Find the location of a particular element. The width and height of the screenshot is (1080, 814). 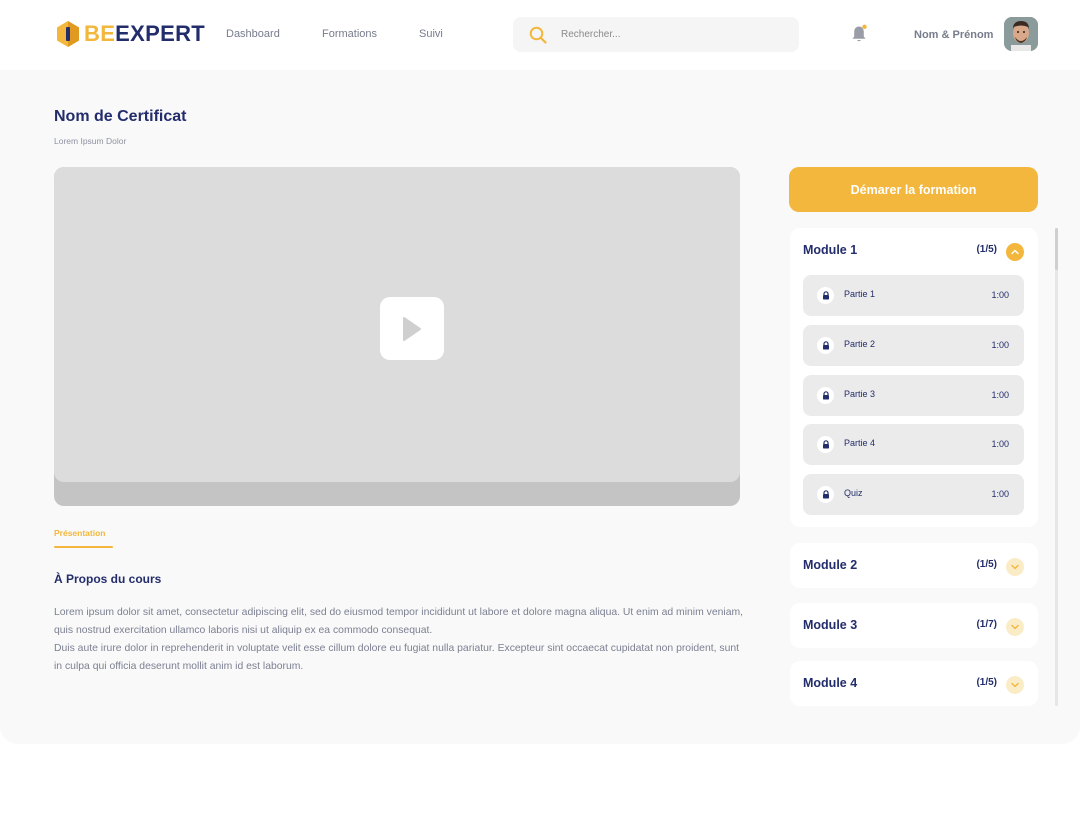

logo-text-expert: EXPERT is located at coordinates (160, 33).